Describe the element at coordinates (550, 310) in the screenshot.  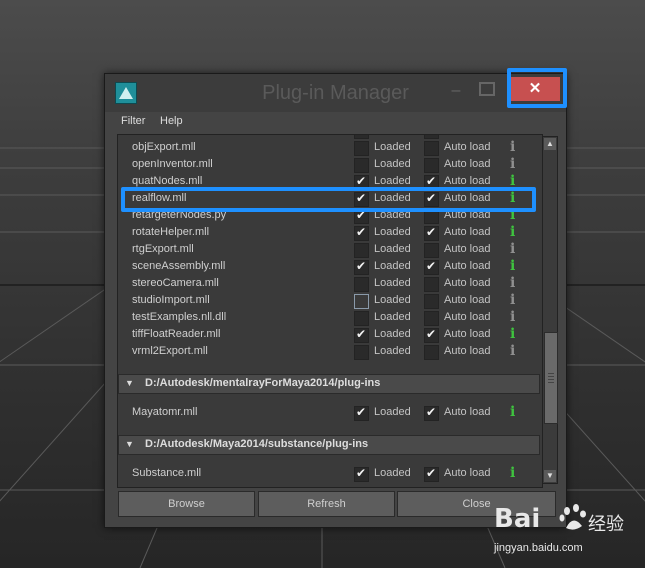
I see `scrollbar: ▲ ▼` at that location.